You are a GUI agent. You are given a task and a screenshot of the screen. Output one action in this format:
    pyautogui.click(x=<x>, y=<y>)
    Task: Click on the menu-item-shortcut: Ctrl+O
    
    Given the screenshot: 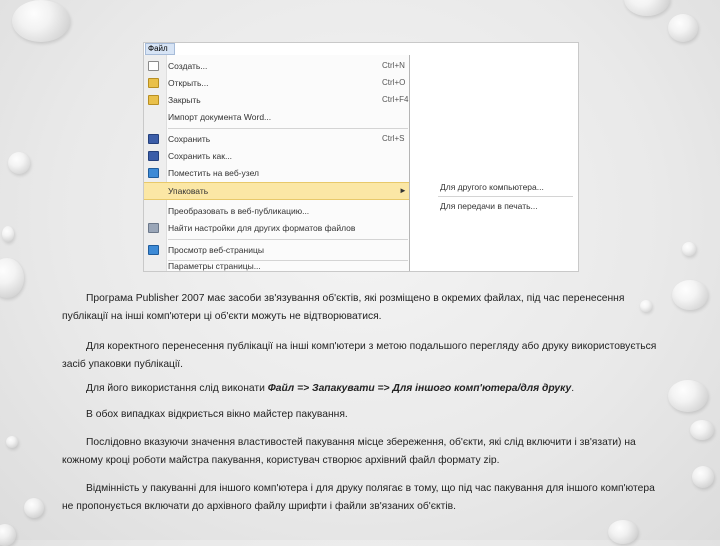 What is the action you would take?
    pyautogui.click(x=394, y=82)
    